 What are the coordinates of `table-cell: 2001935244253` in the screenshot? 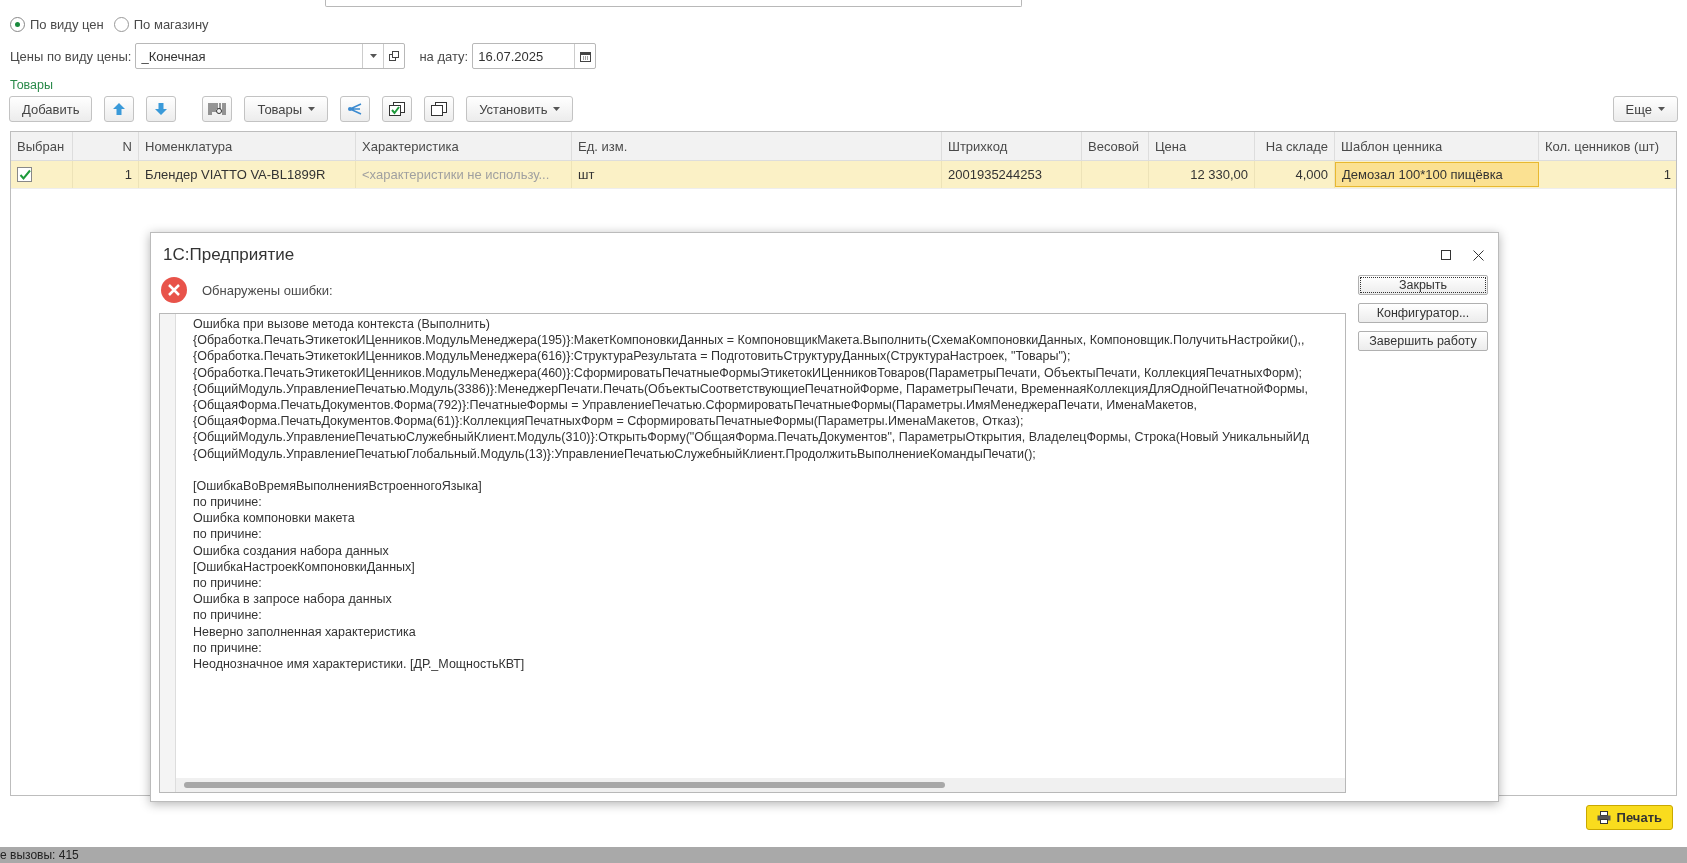 It's located at (995, 174).